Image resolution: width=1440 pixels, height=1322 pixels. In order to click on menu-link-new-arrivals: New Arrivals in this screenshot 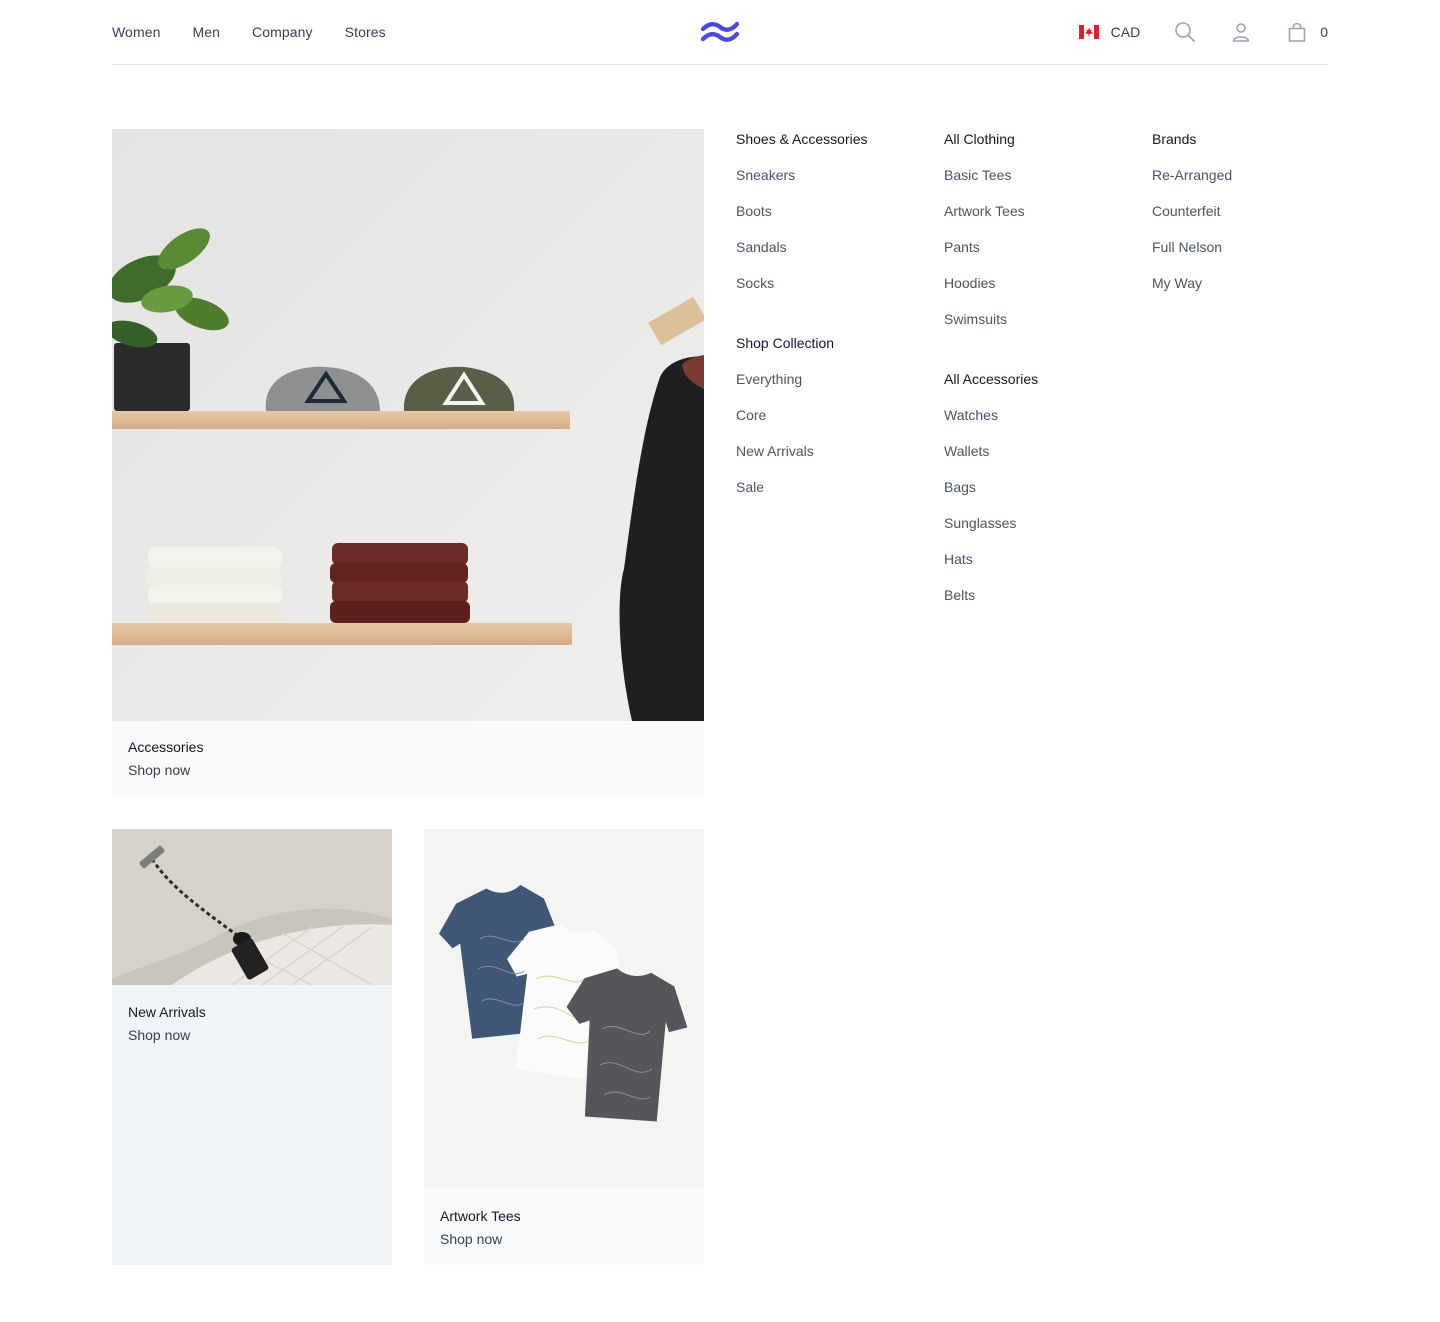, I will do `click(775, 451)`.